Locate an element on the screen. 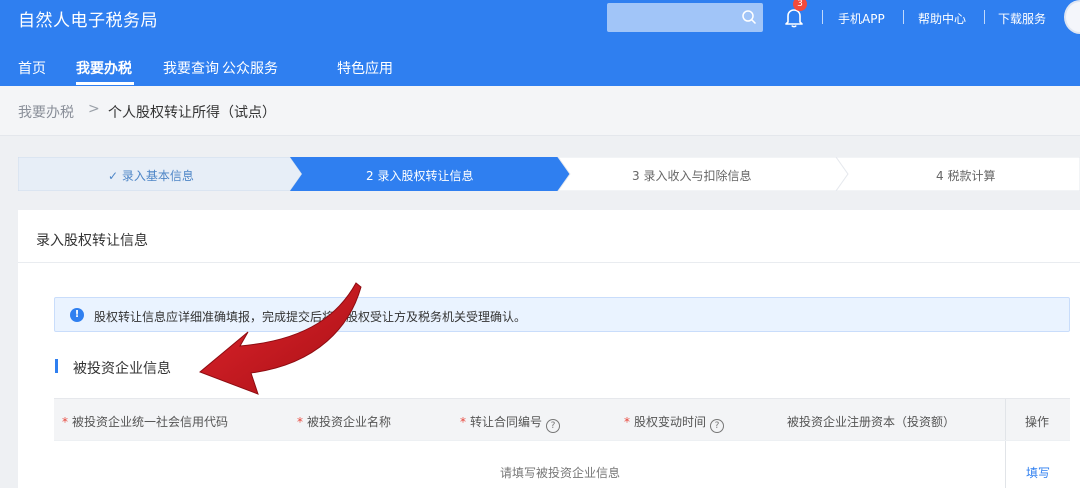 The height and width of the screenshot is (488, 1080). nav-item-query: 我要查询 is located at coordinates (191, 68).